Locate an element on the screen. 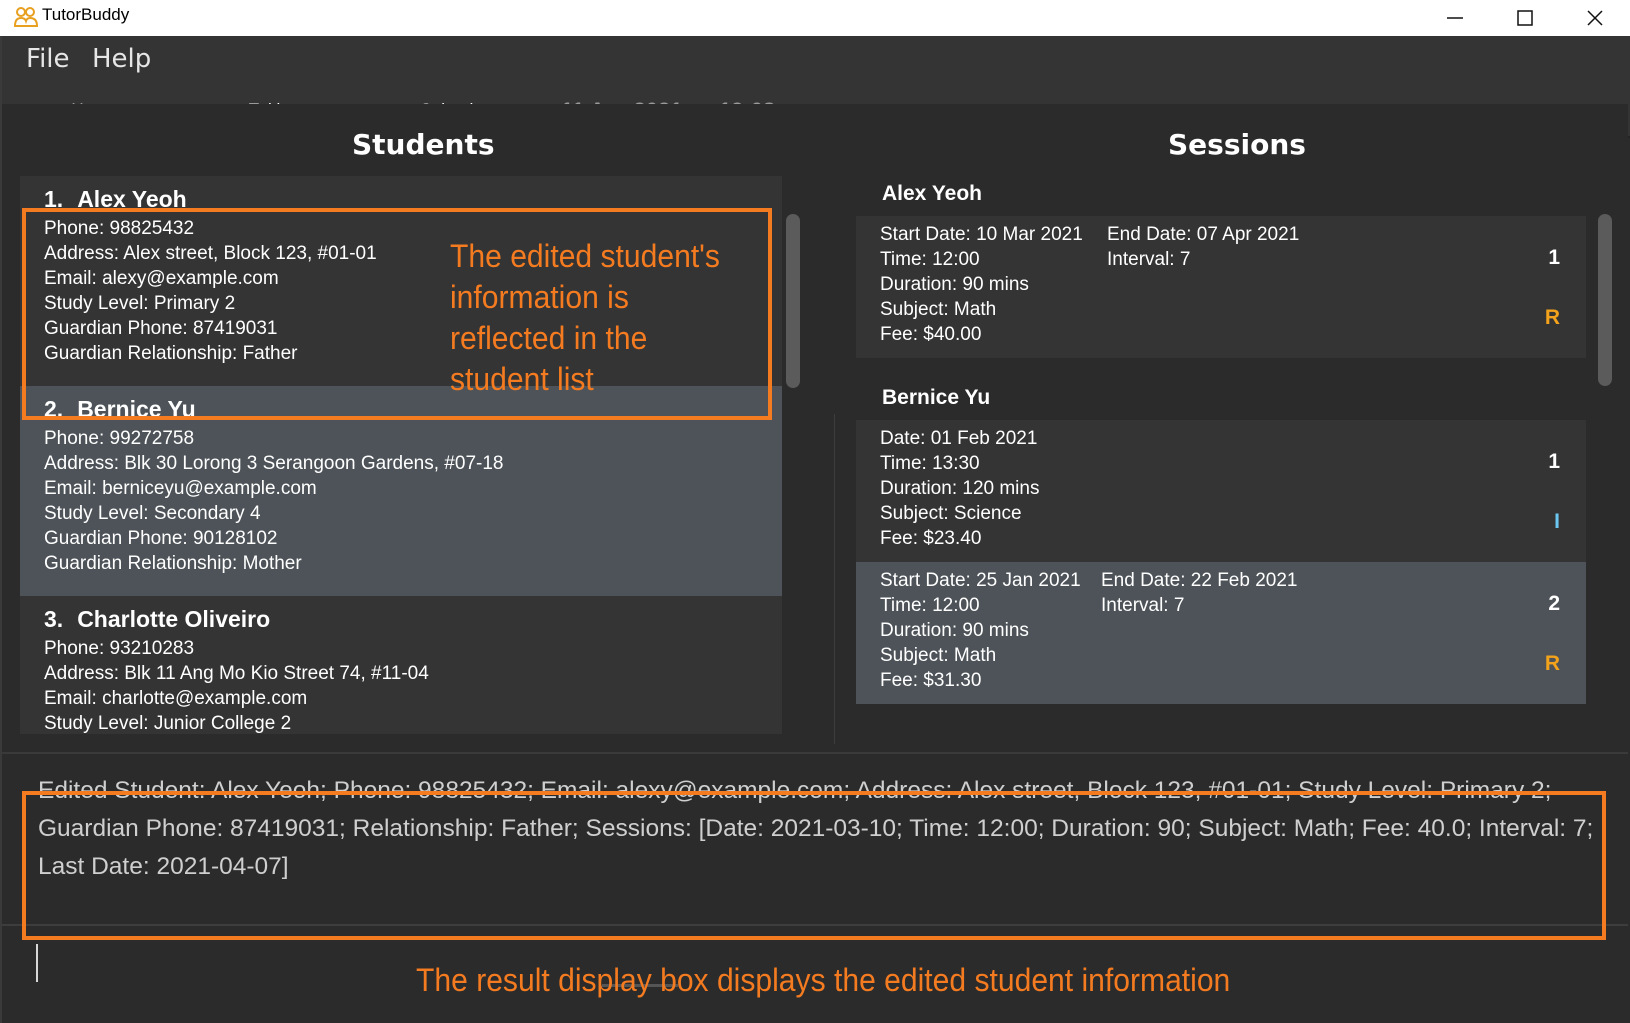 This screenshot has width=1630, height=1023. session-end-date: End Date: 07 Apr 2021 is located at coordinates (1203, 234).